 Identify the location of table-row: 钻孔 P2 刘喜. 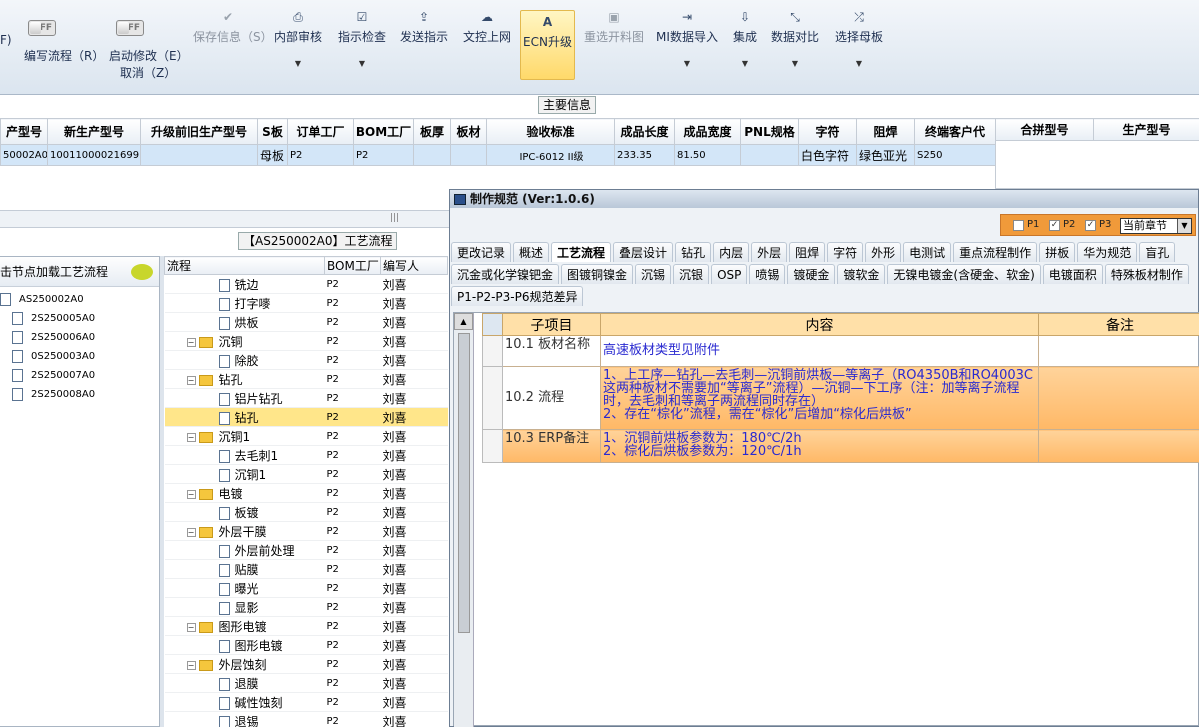
(306, 417).